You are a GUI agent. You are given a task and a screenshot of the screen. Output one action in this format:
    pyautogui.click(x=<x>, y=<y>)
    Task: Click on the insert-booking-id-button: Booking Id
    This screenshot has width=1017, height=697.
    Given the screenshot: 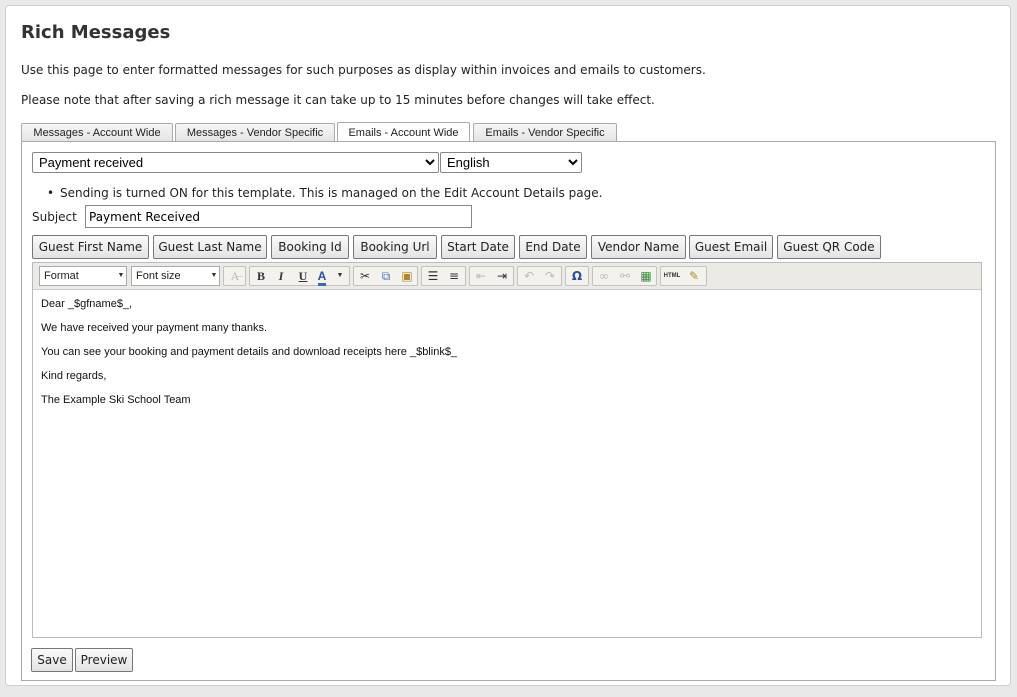 What is the action you would take?
    pyautogui.click(x=310, y=247)
    